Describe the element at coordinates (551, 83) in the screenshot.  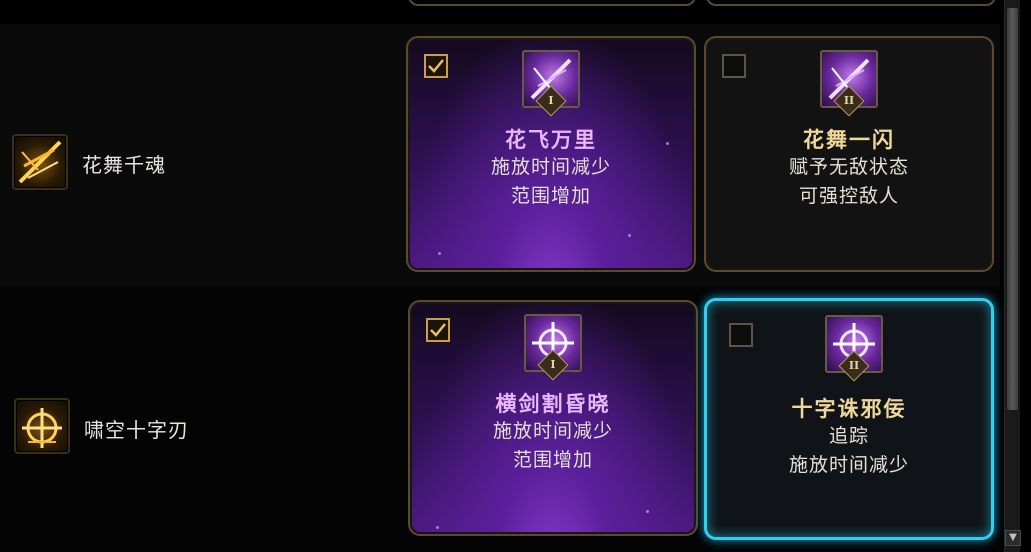
I see `rune-slash-icon: I` at that location.